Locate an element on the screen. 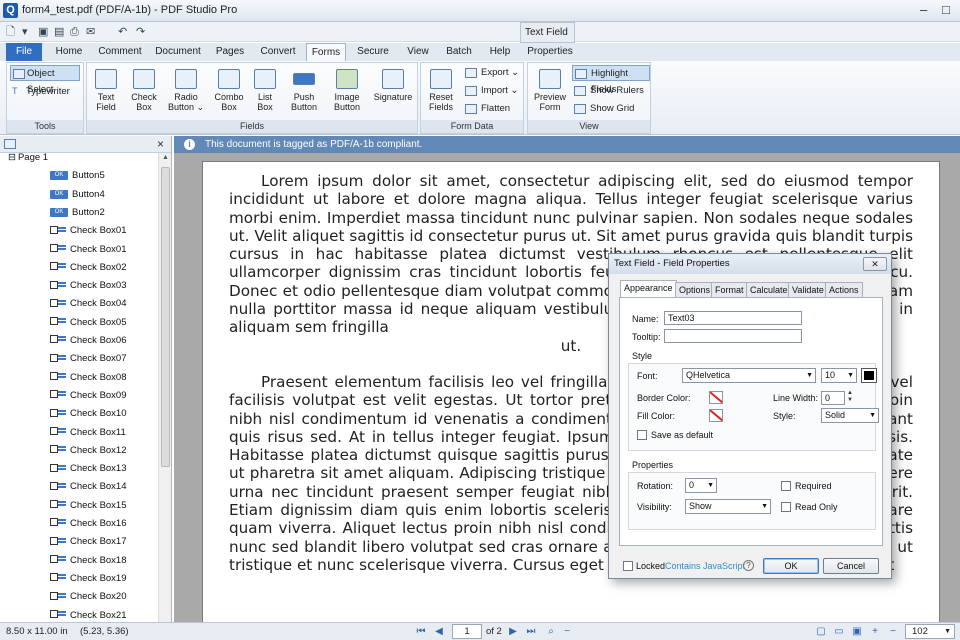  save-icon: ▣ is located at coordinates (43, 32).